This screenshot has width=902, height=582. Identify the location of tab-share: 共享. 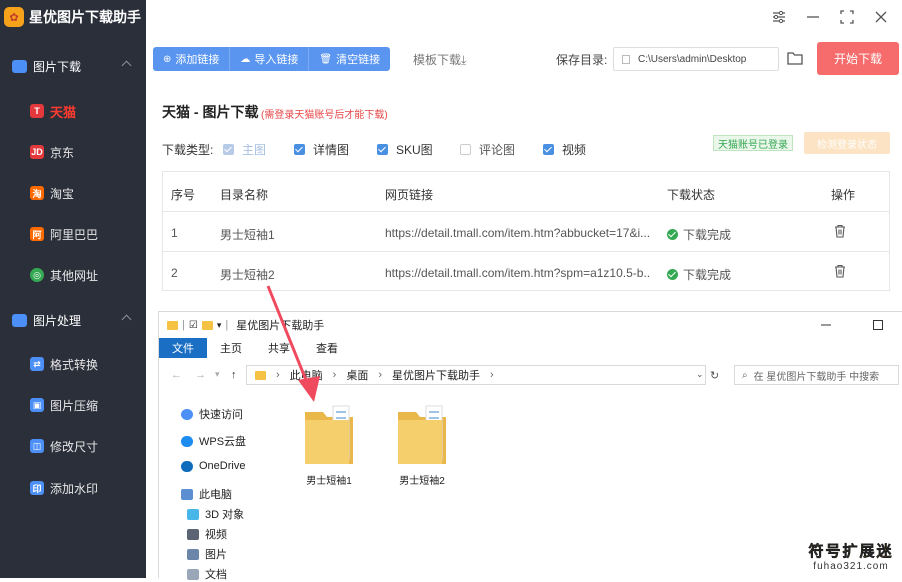
(279, 348).